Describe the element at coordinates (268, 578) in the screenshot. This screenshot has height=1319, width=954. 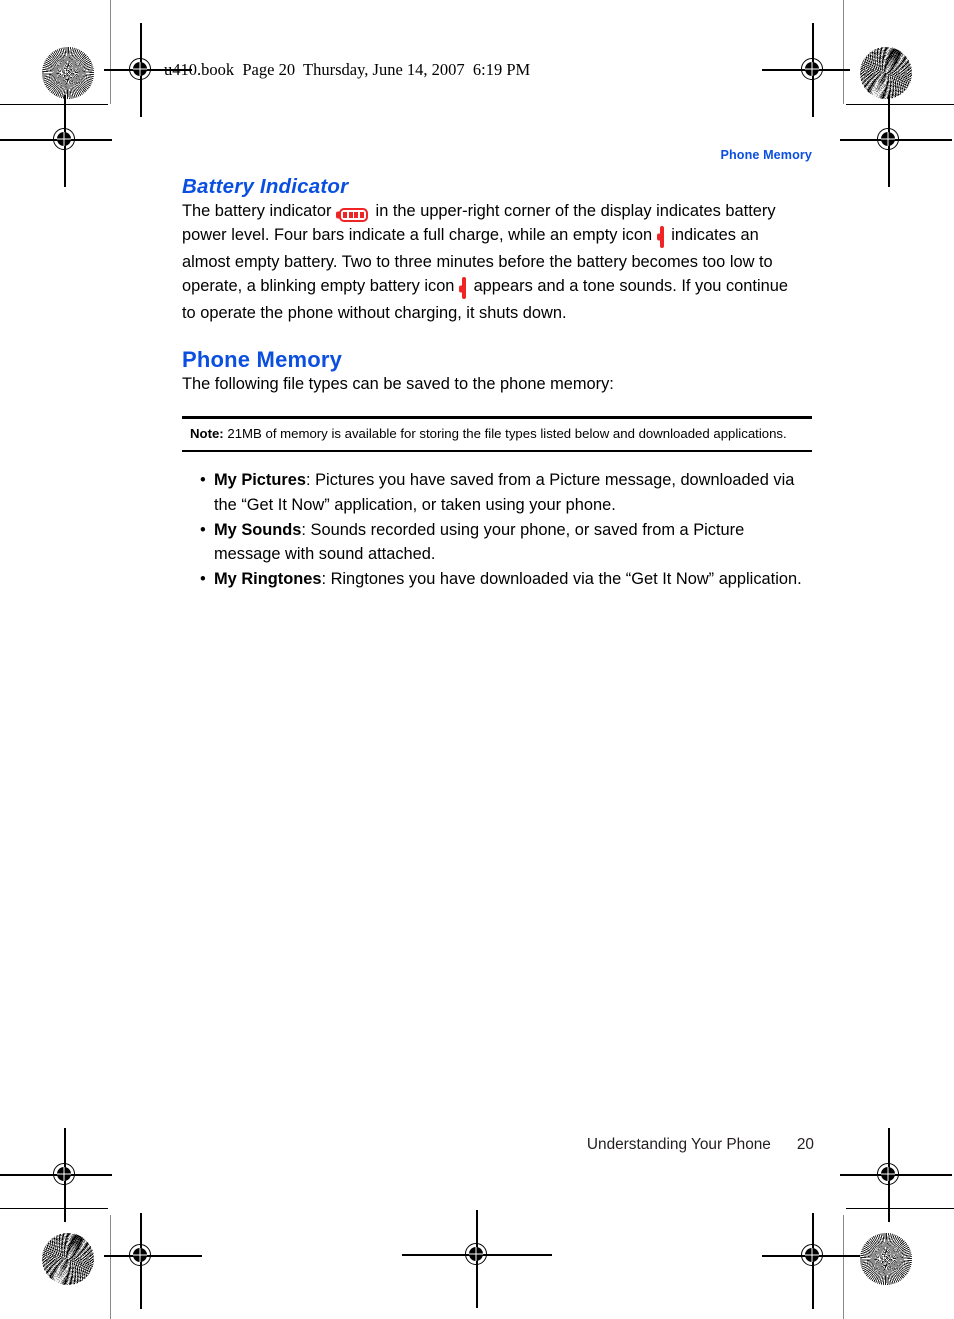
I see `list-item-term: My Ringtones` at that location.